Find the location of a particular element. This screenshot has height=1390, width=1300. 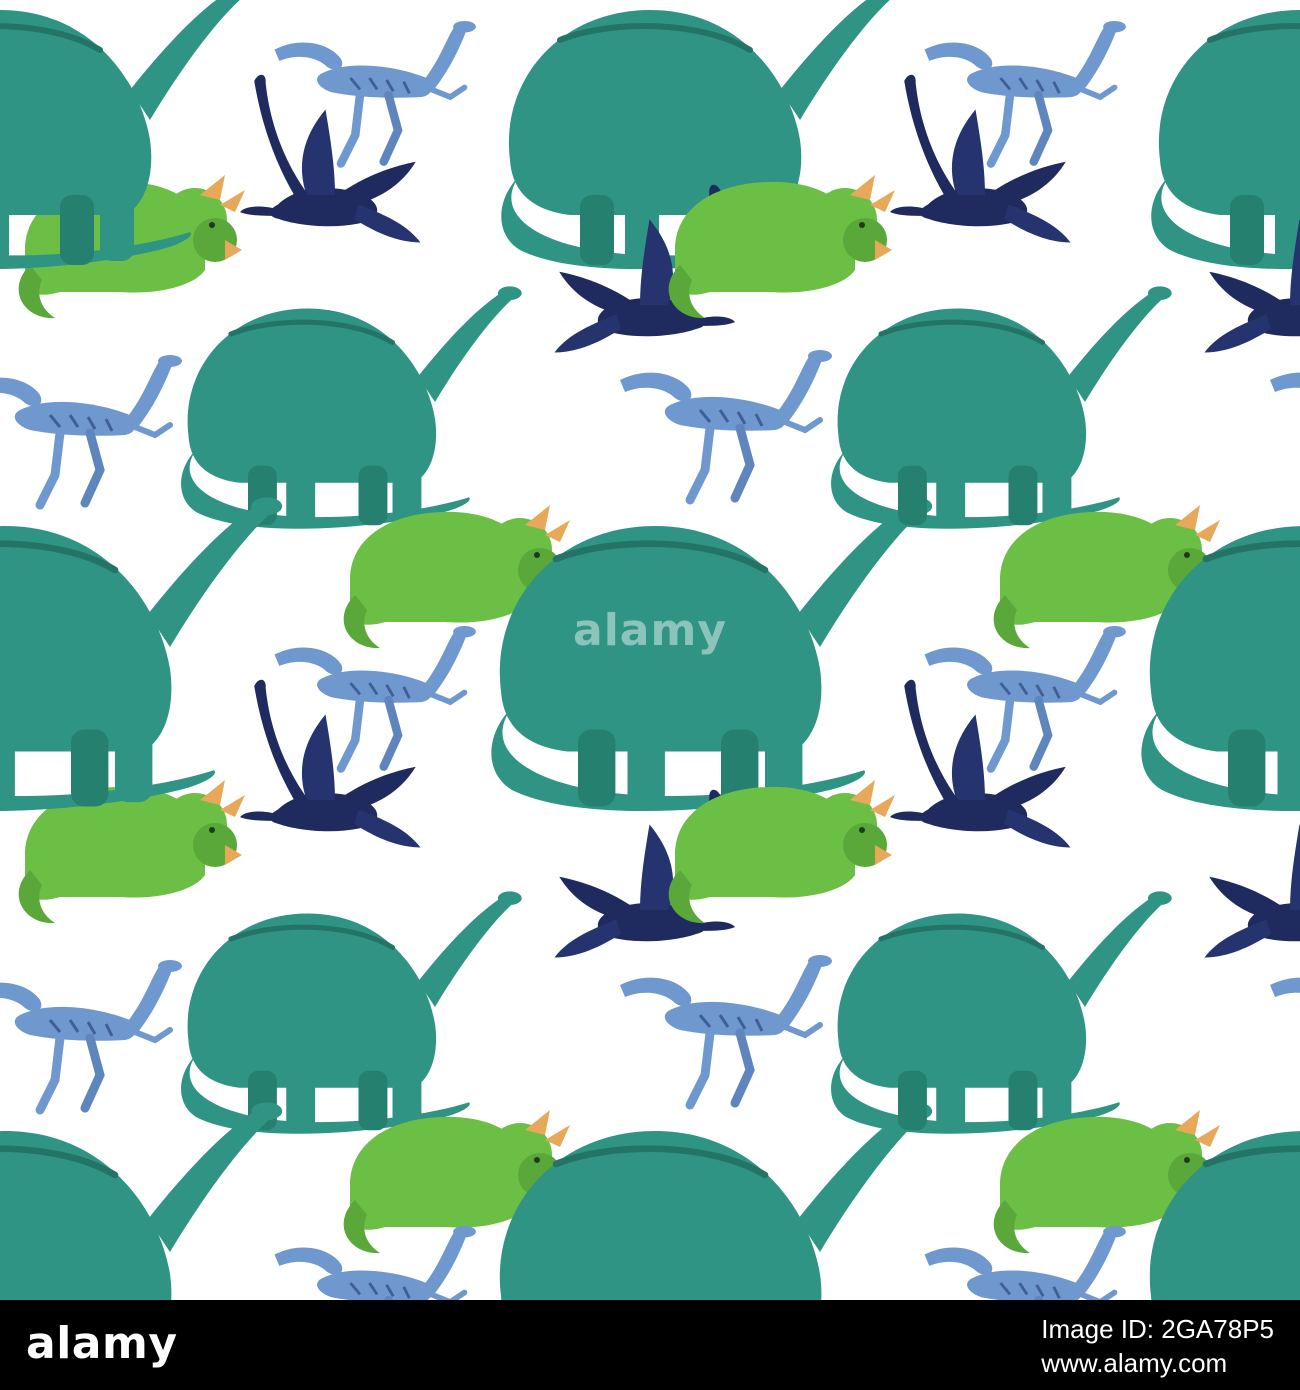

footer-bar: alamy Image ID: 2GA78P5 www.alamy.com is located at coordinates (650, 1345).